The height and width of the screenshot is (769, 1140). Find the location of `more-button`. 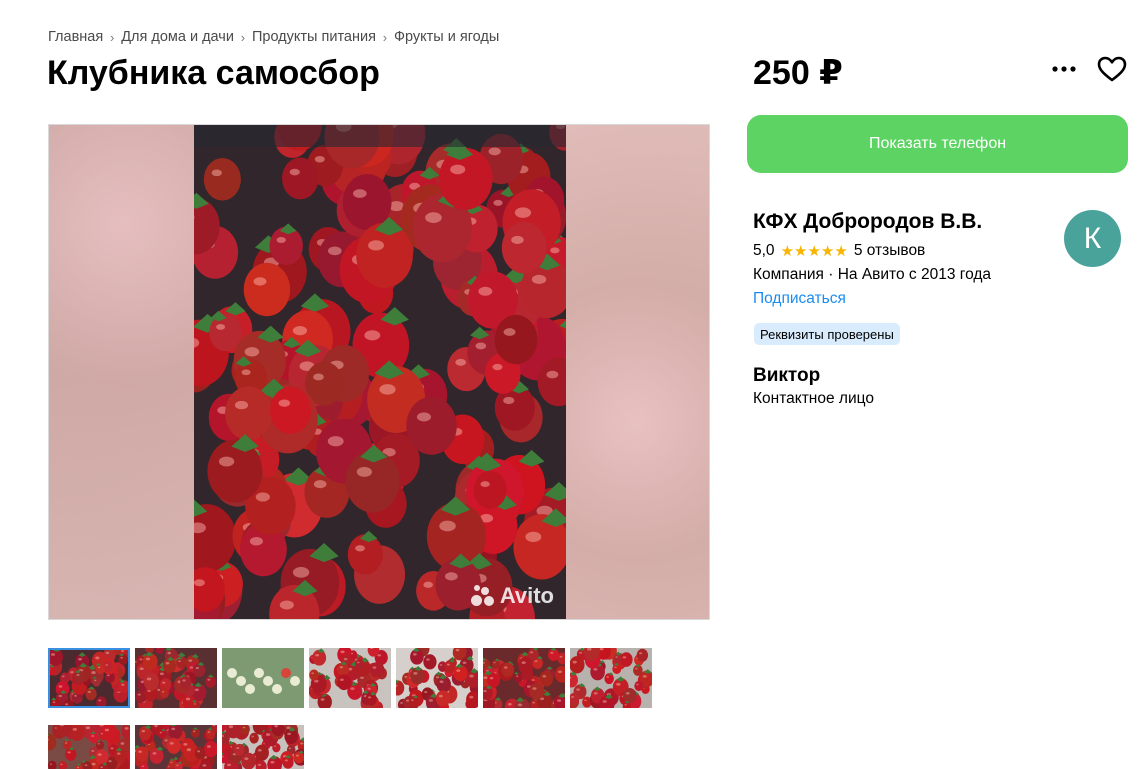

more-button is located at coordinates (1064, 69).